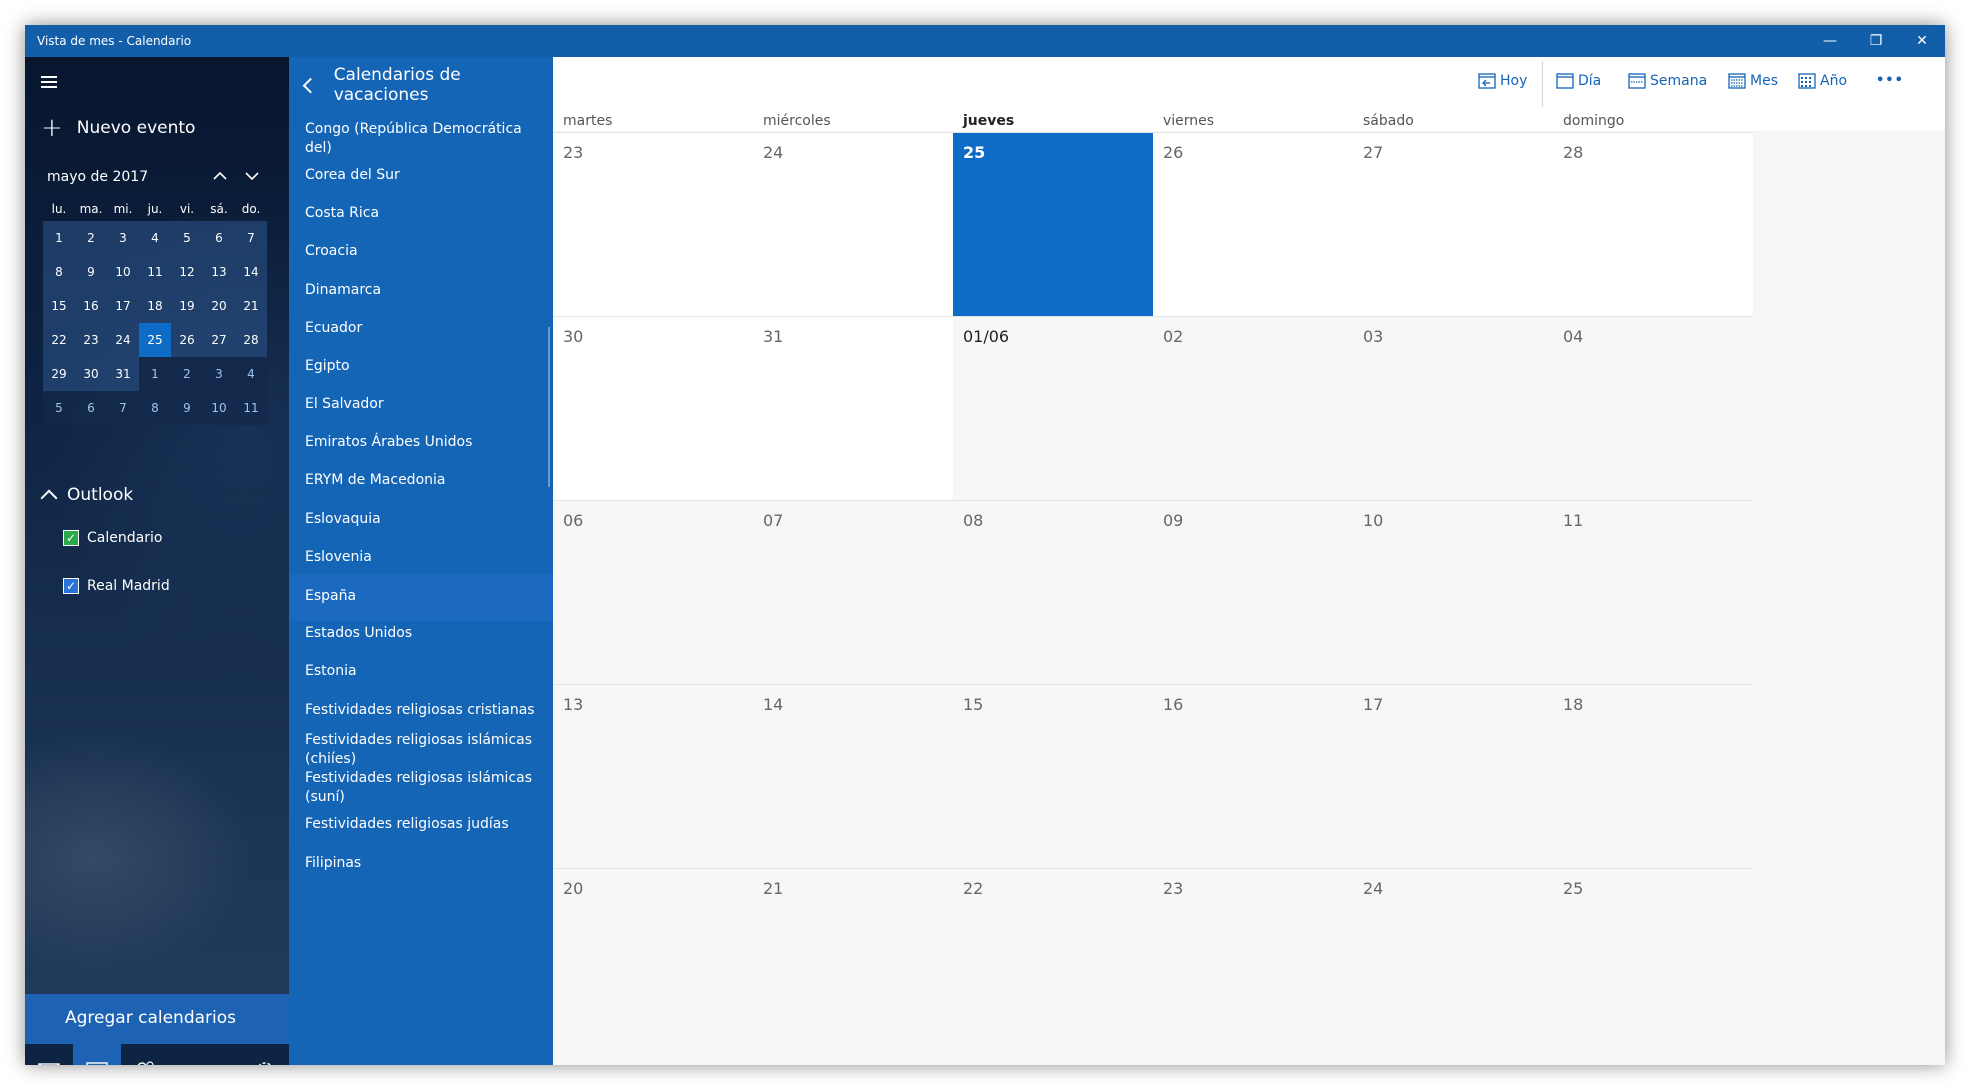 This screenshot has height=1090, width=1970. I want to click on holiday-item: Congo (República Democrática del), so click(421, 139).